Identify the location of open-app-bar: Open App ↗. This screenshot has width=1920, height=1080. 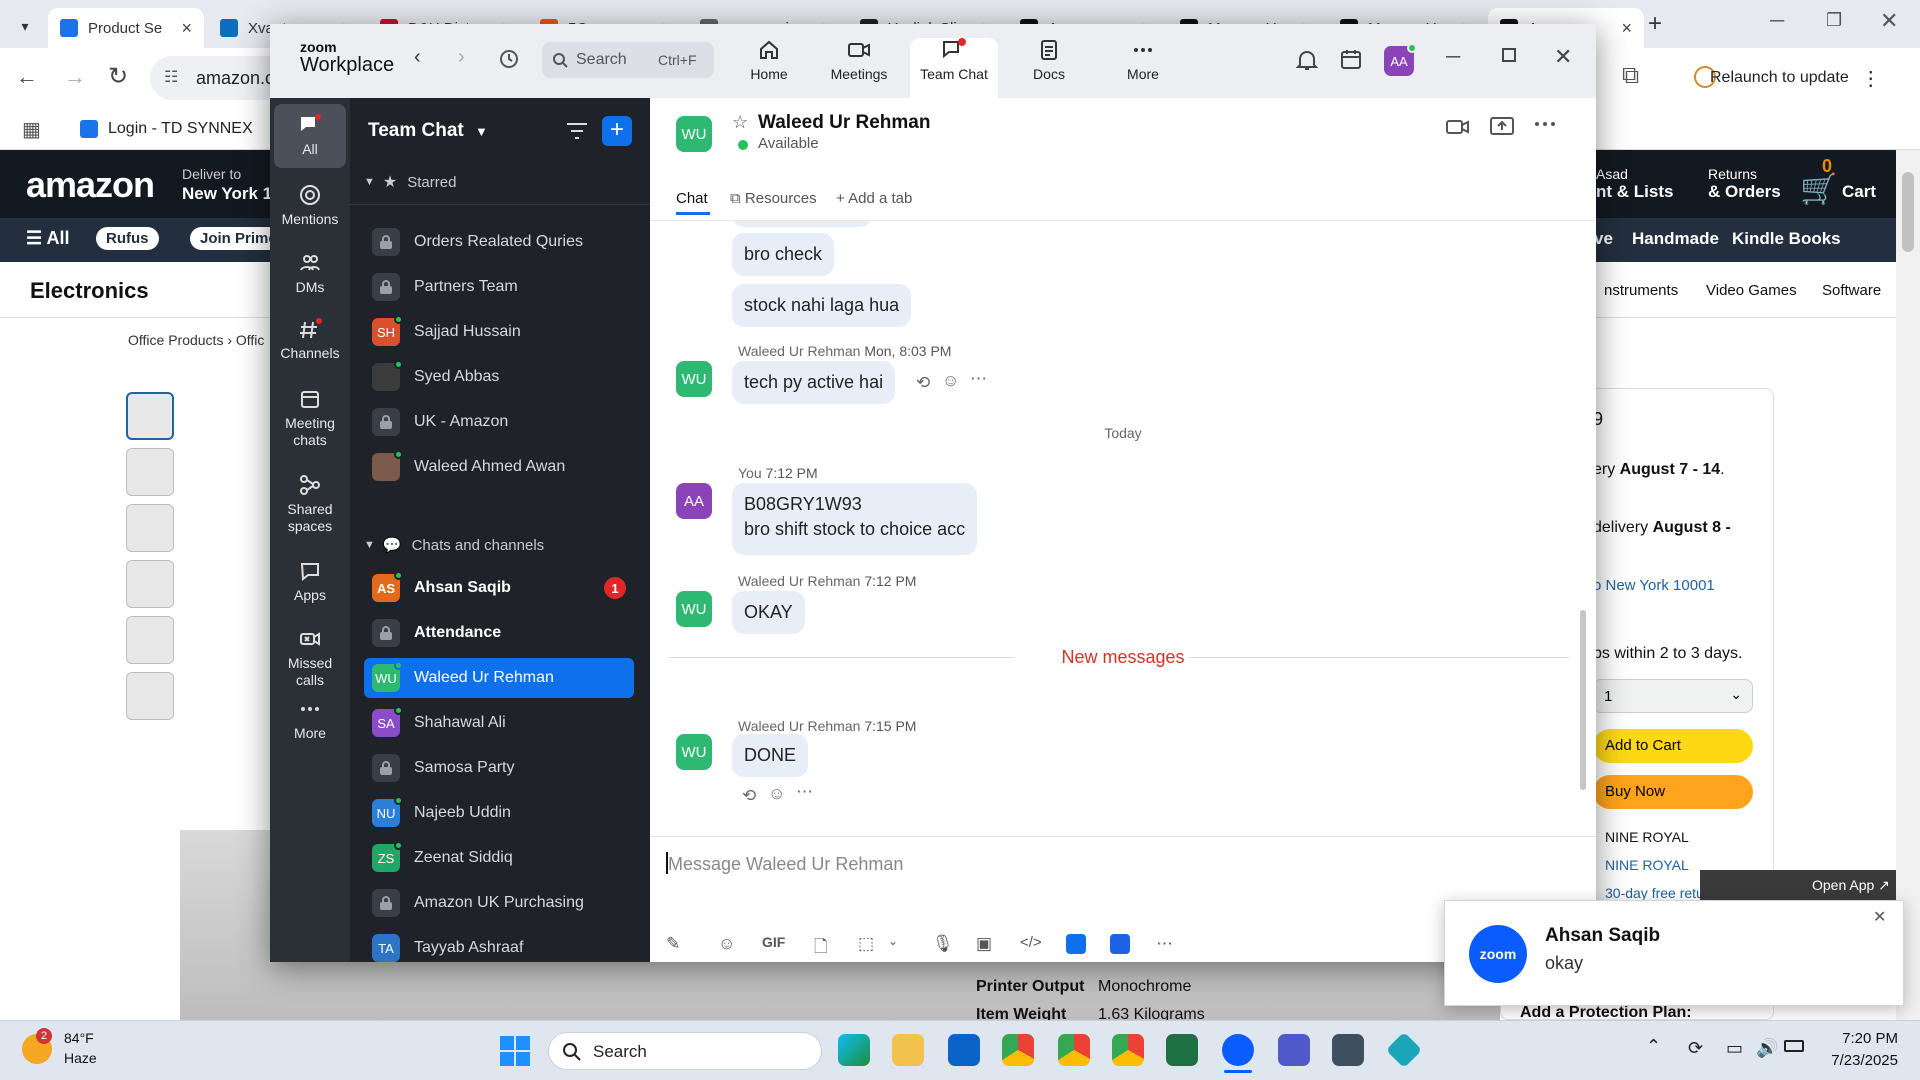
(1800, 885).